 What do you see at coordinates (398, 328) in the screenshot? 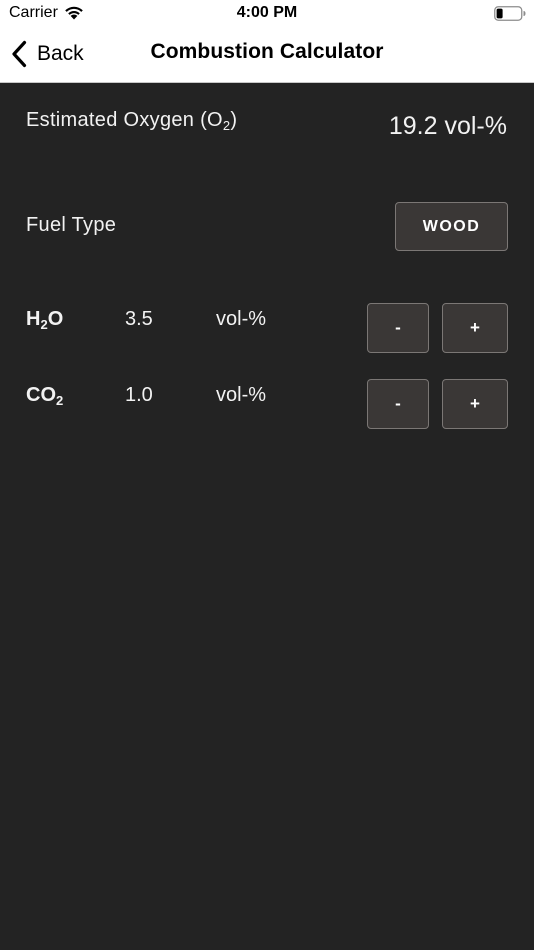
I see `h2o-decrement-button: -` at bounding box center [398, 328].